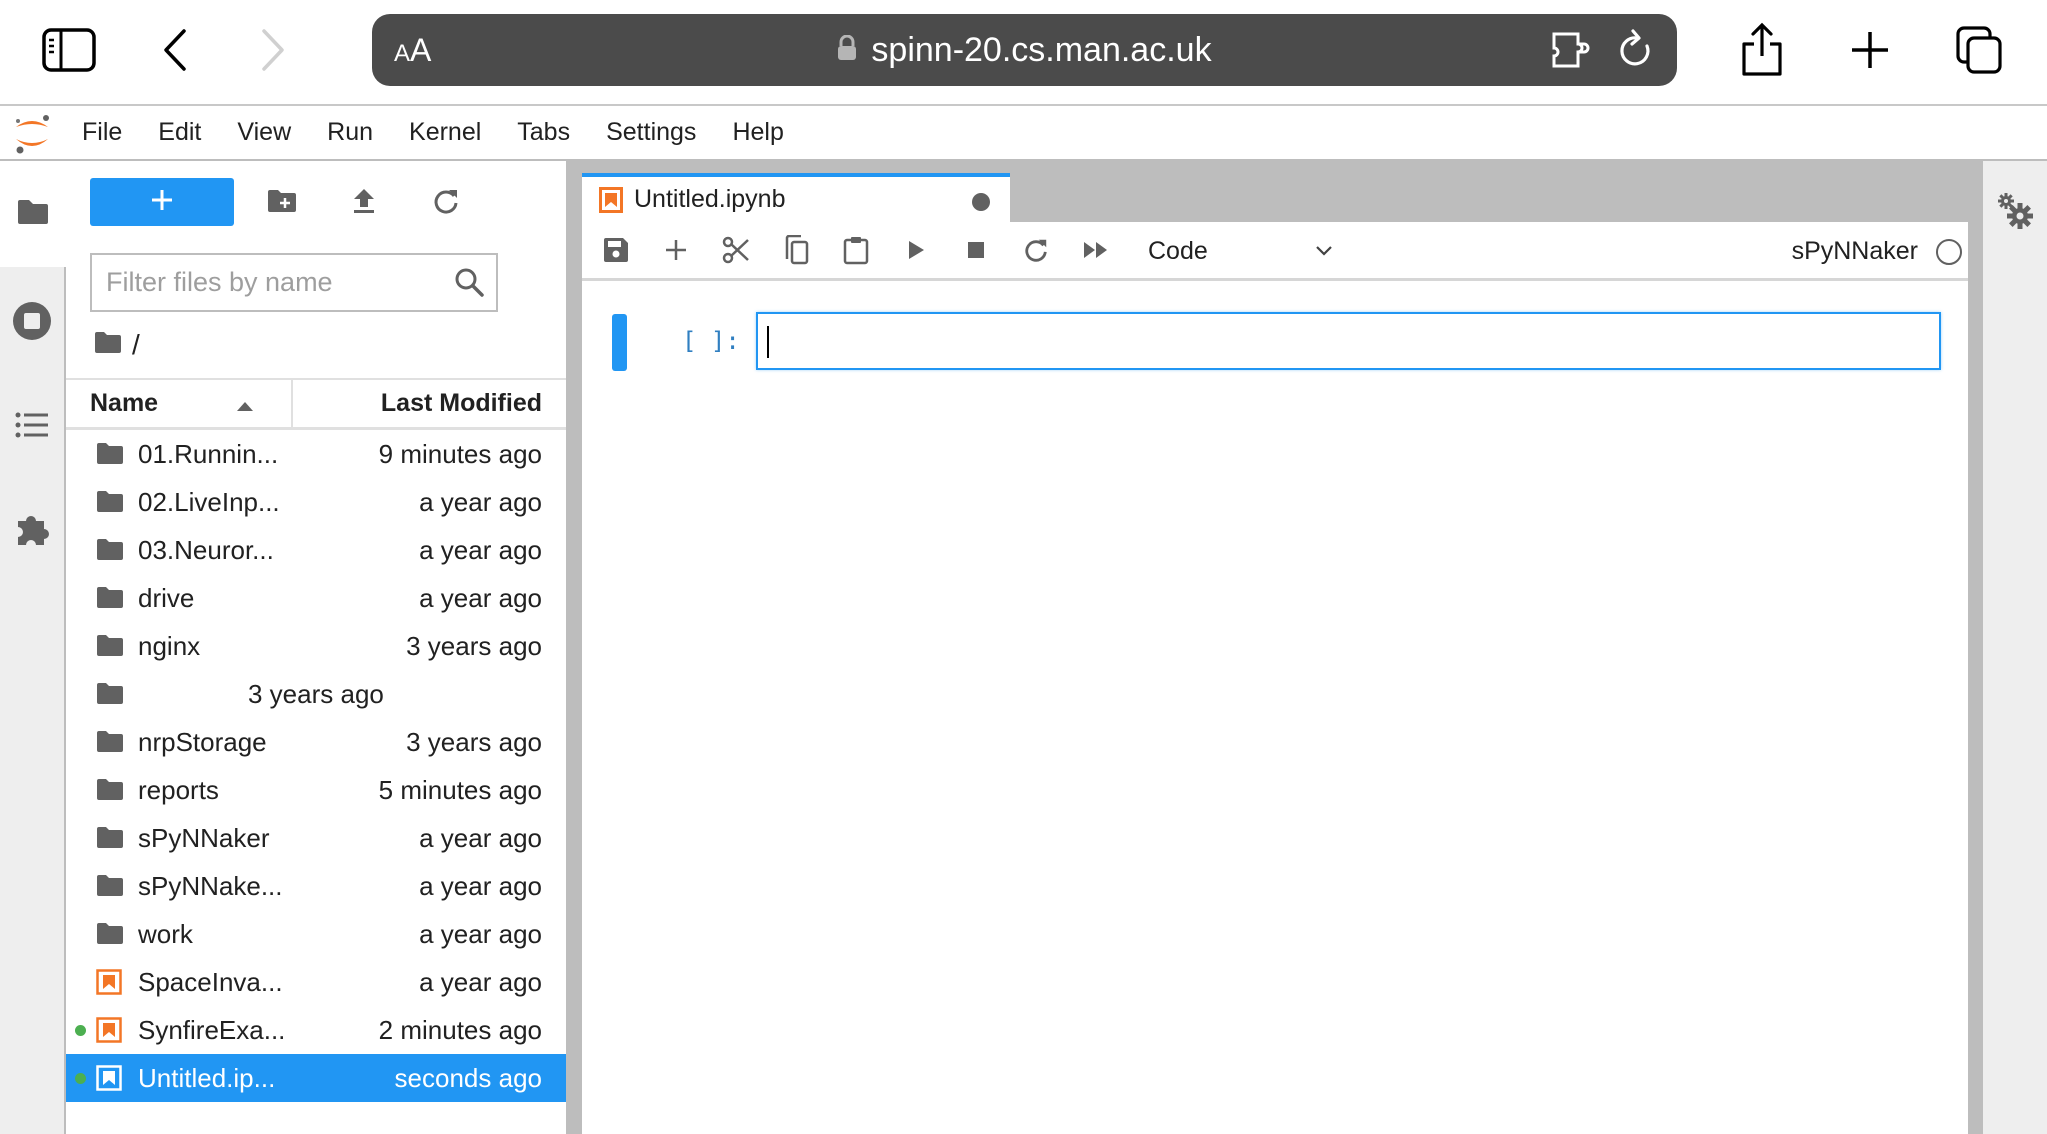  What do you see at coordinates (316, 886) in the screenshot?
I see `file-list-item: sPyNNake... a year ago` at bounding box center [316, 886].